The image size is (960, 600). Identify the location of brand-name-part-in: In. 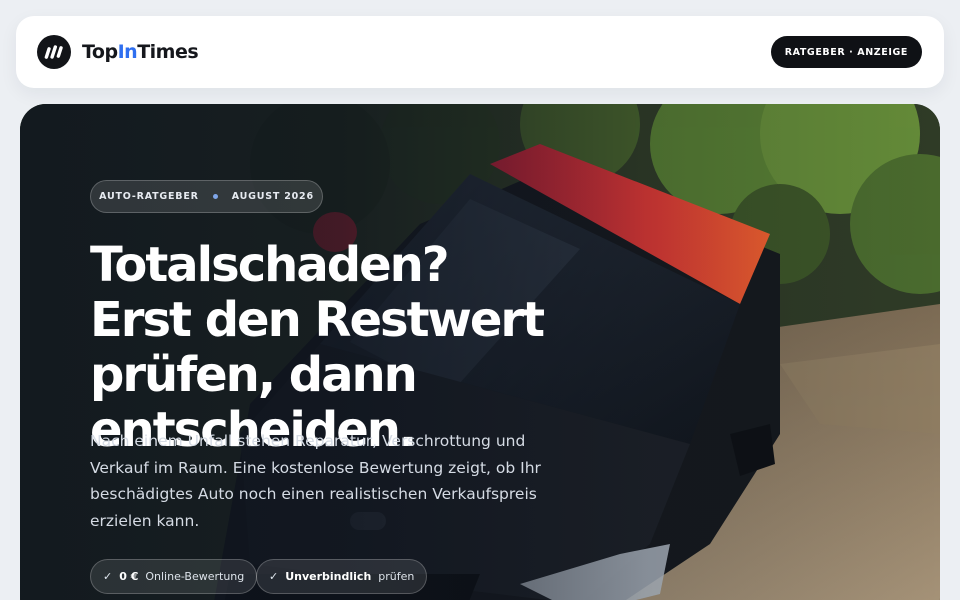
(127, 52).